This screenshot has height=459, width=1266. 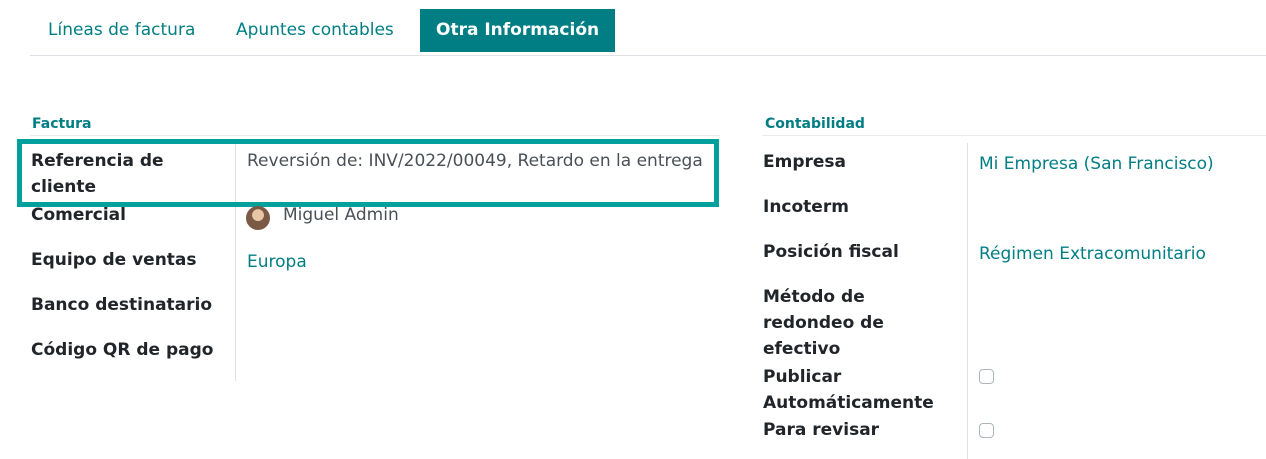 What do you see at coordinates (477, 305) in the screenshot?
I see `recipient-bank-field` at bounding box center [477, 305].